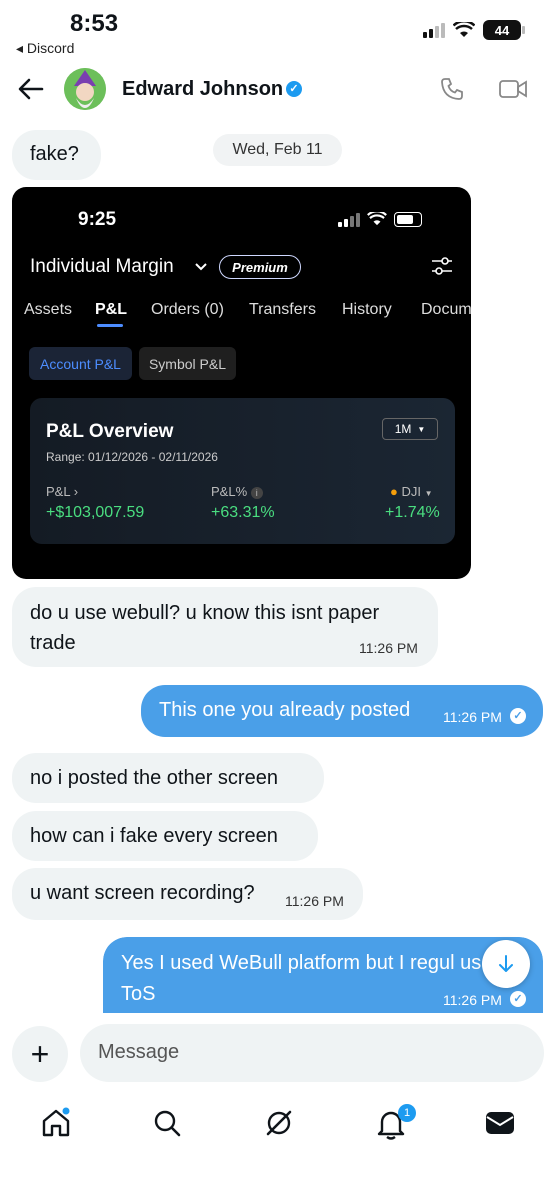 The height and width of the screenshot is (1200, 555). What do you see at coordinates (403, 429) in the screenshot?
I see `period-label: 1M` at bounding box center [403, 429].